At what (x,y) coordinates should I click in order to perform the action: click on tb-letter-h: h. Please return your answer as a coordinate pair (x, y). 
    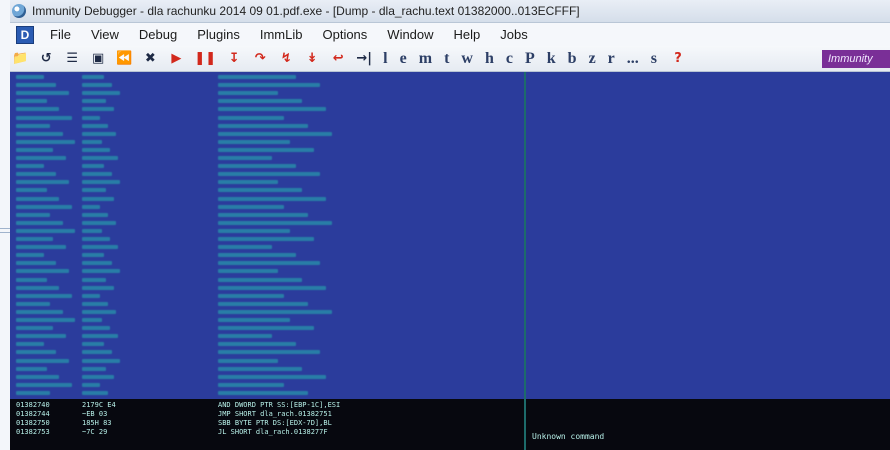
    Looking at the image, I should click on (489, 59).